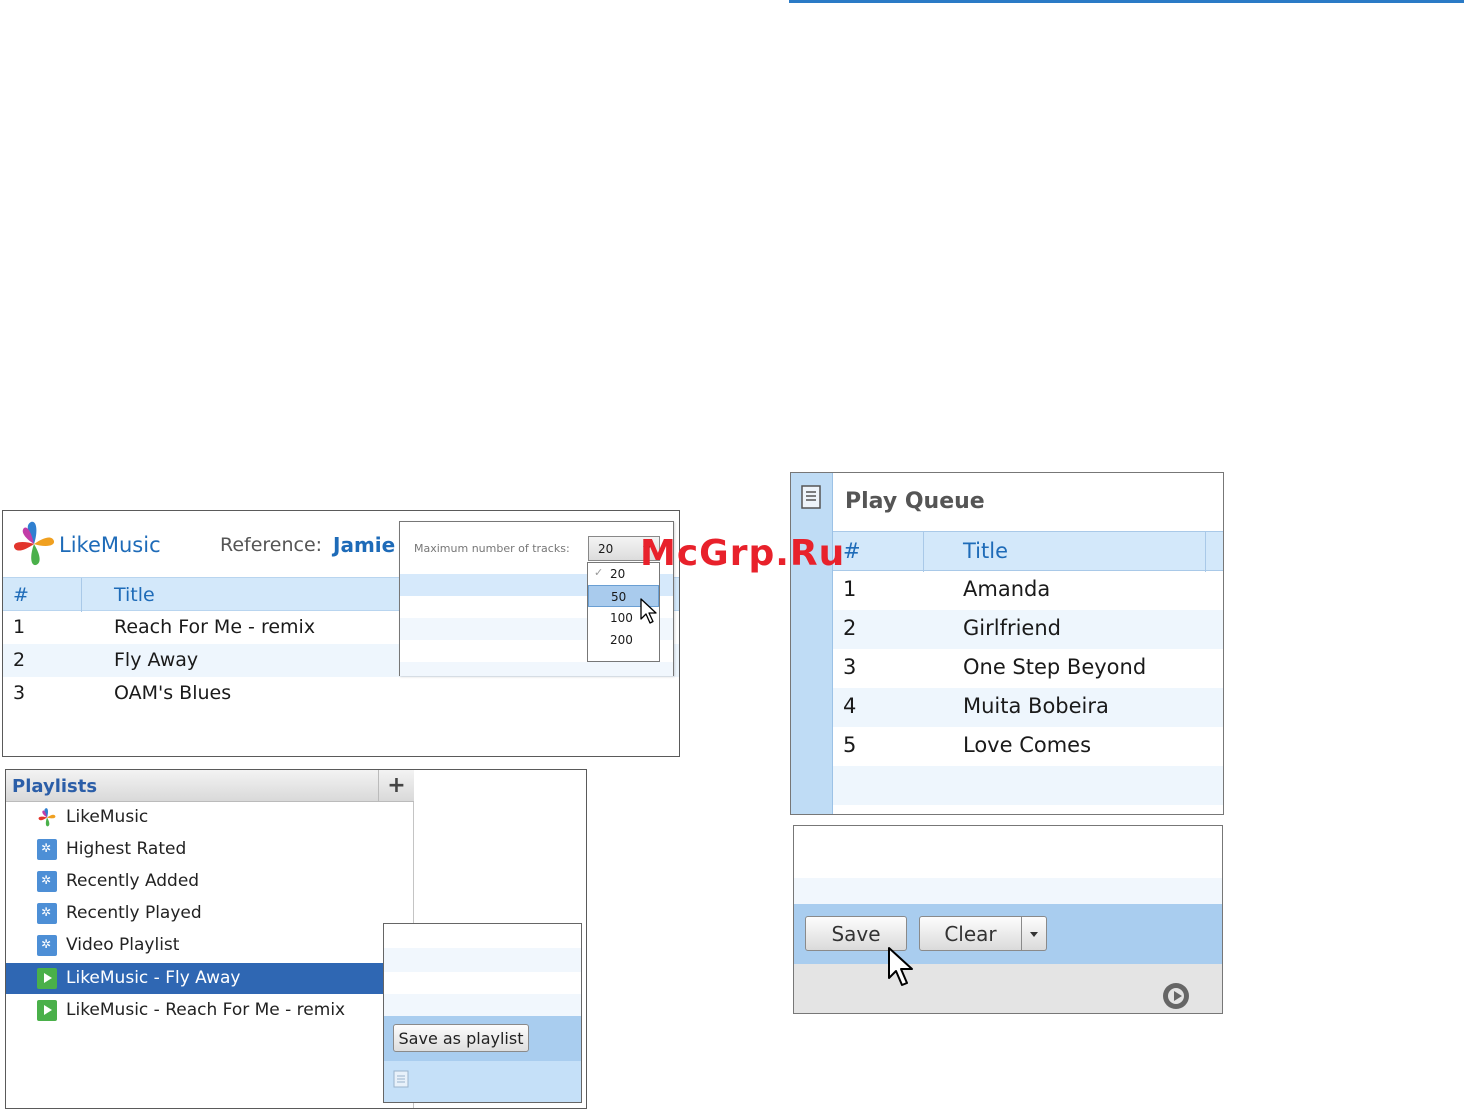  I want to click on play-queue-sidebar, so click(812, 643).